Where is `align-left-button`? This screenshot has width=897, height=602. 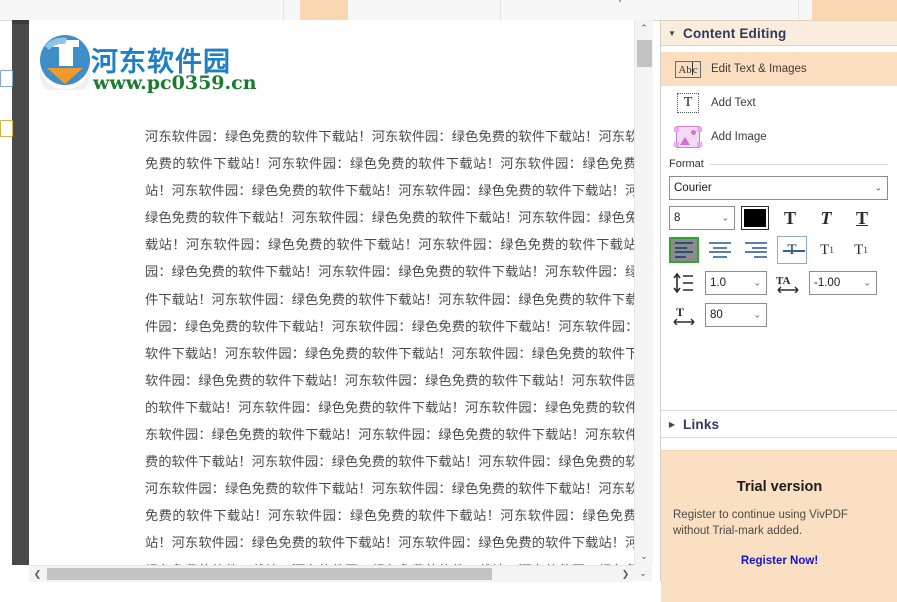 align-left-button is located at coordinates (684, 250).